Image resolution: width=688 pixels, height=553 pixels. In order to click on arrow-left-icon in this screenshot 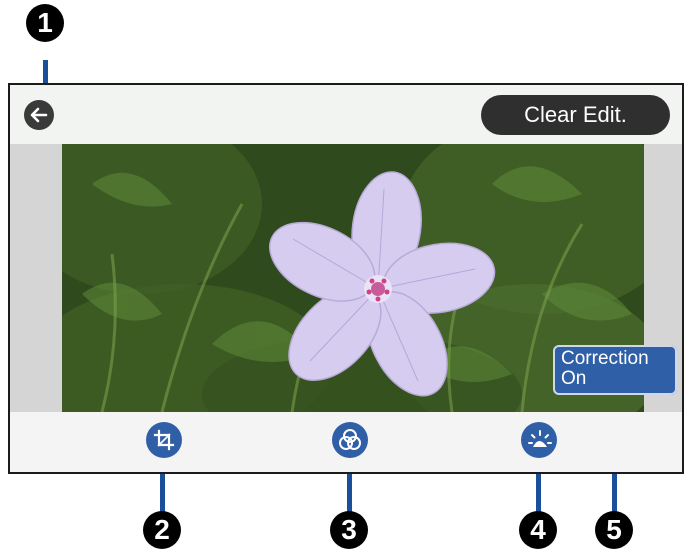, I will do `click(39, 115)`.